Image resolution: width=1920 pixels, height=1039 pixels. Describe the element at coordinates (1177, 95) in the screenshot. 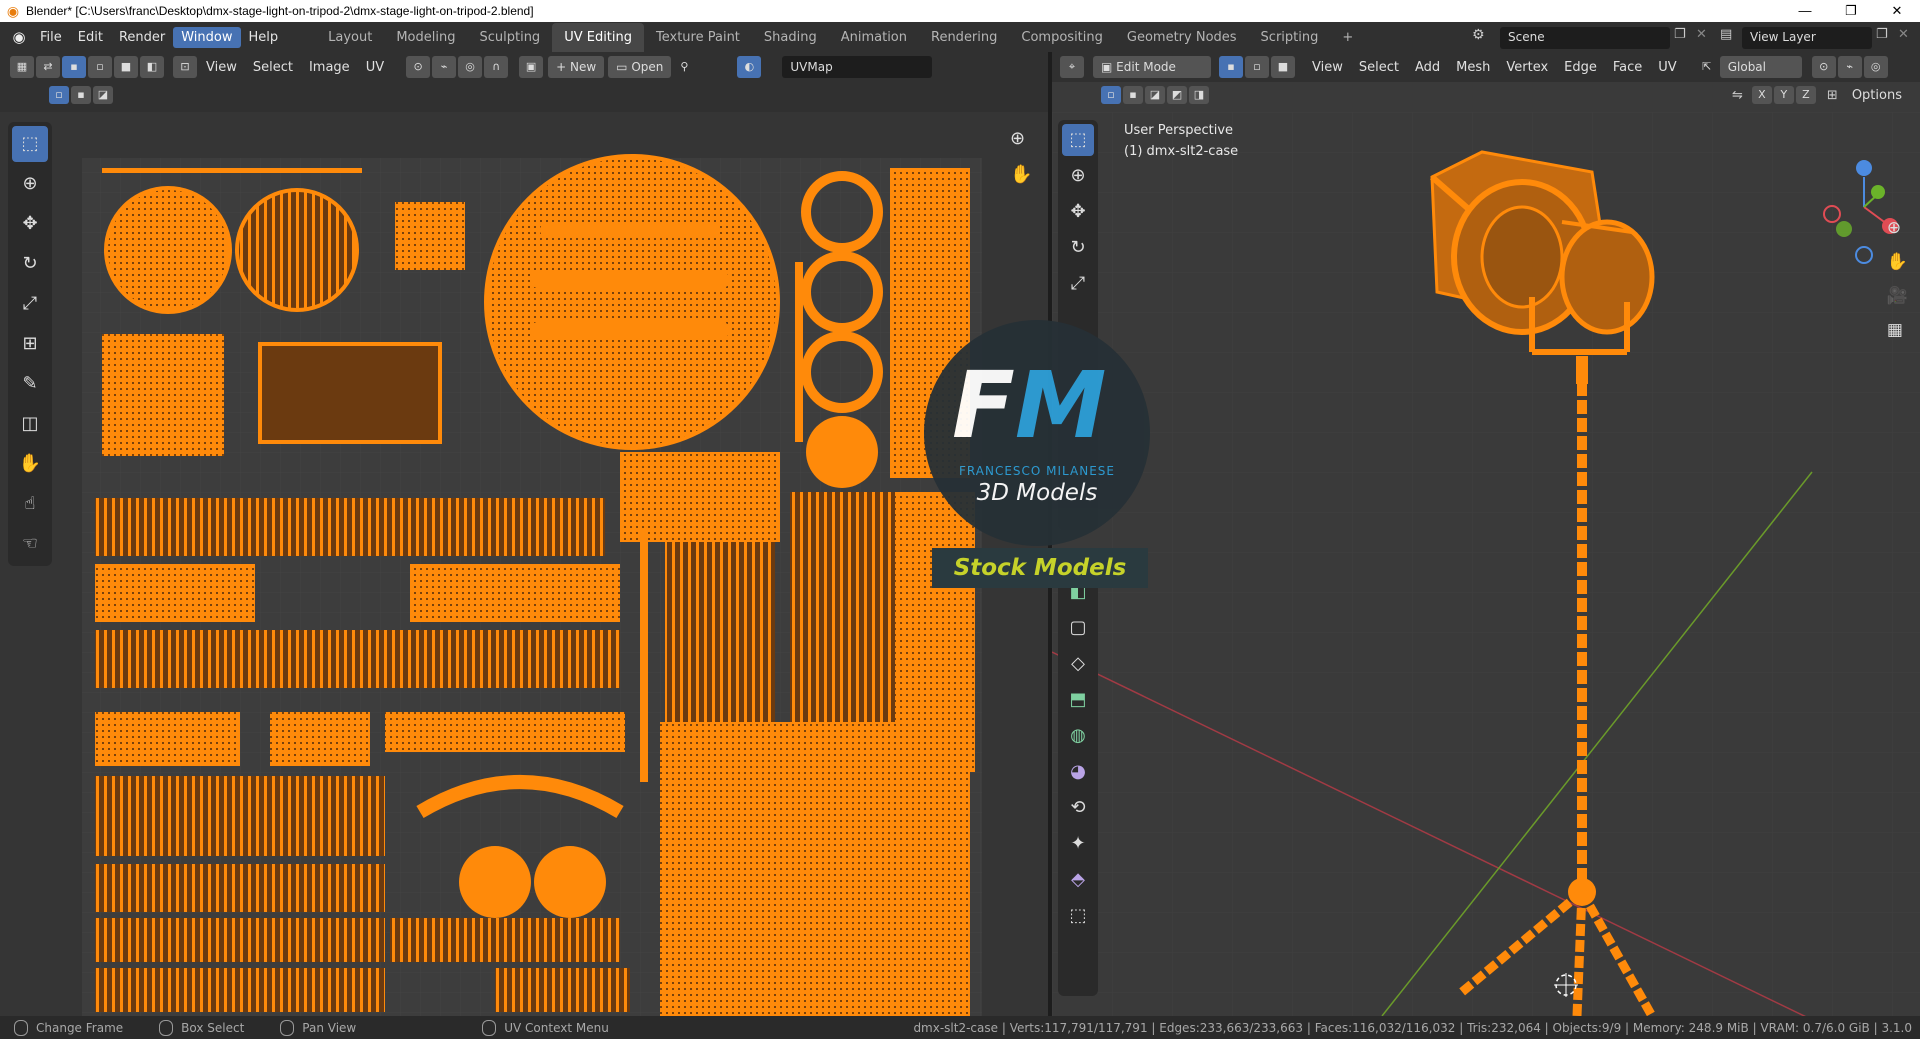

I see `vp-select-difference-icon: ◩` at that location.